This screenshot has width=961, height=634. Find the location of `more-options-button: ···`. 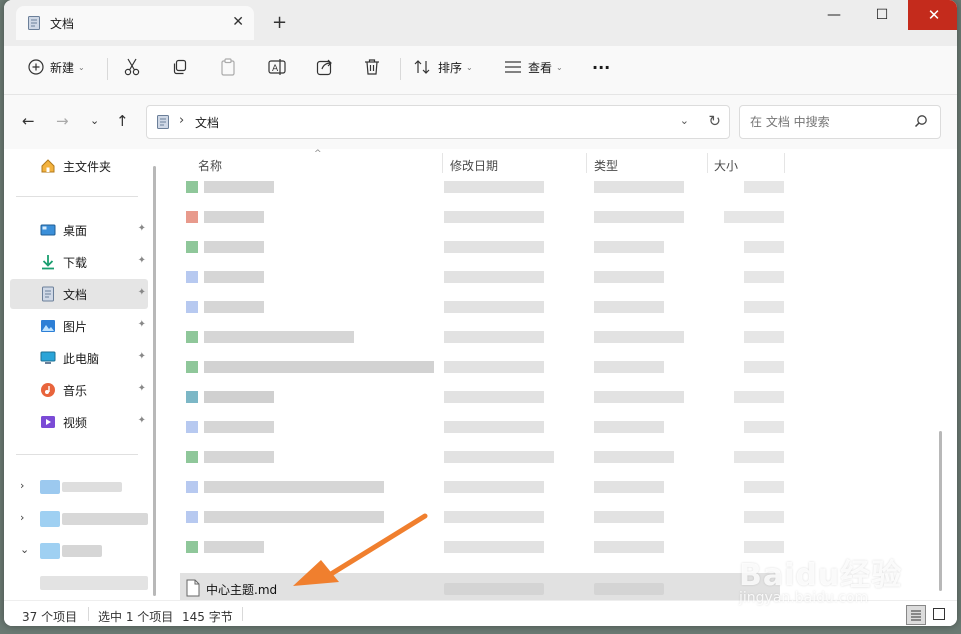

more-options-button: ··· is located at coordinates (601, 67).